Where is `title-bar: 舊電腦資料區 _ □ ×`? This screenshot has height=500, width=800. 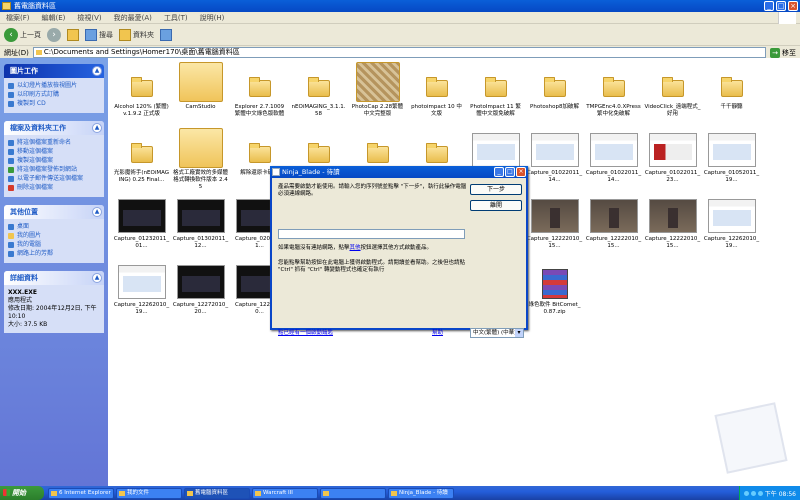
title-bar: 舊電腦資料區 _ □ × is located at coordinates (400, 6).